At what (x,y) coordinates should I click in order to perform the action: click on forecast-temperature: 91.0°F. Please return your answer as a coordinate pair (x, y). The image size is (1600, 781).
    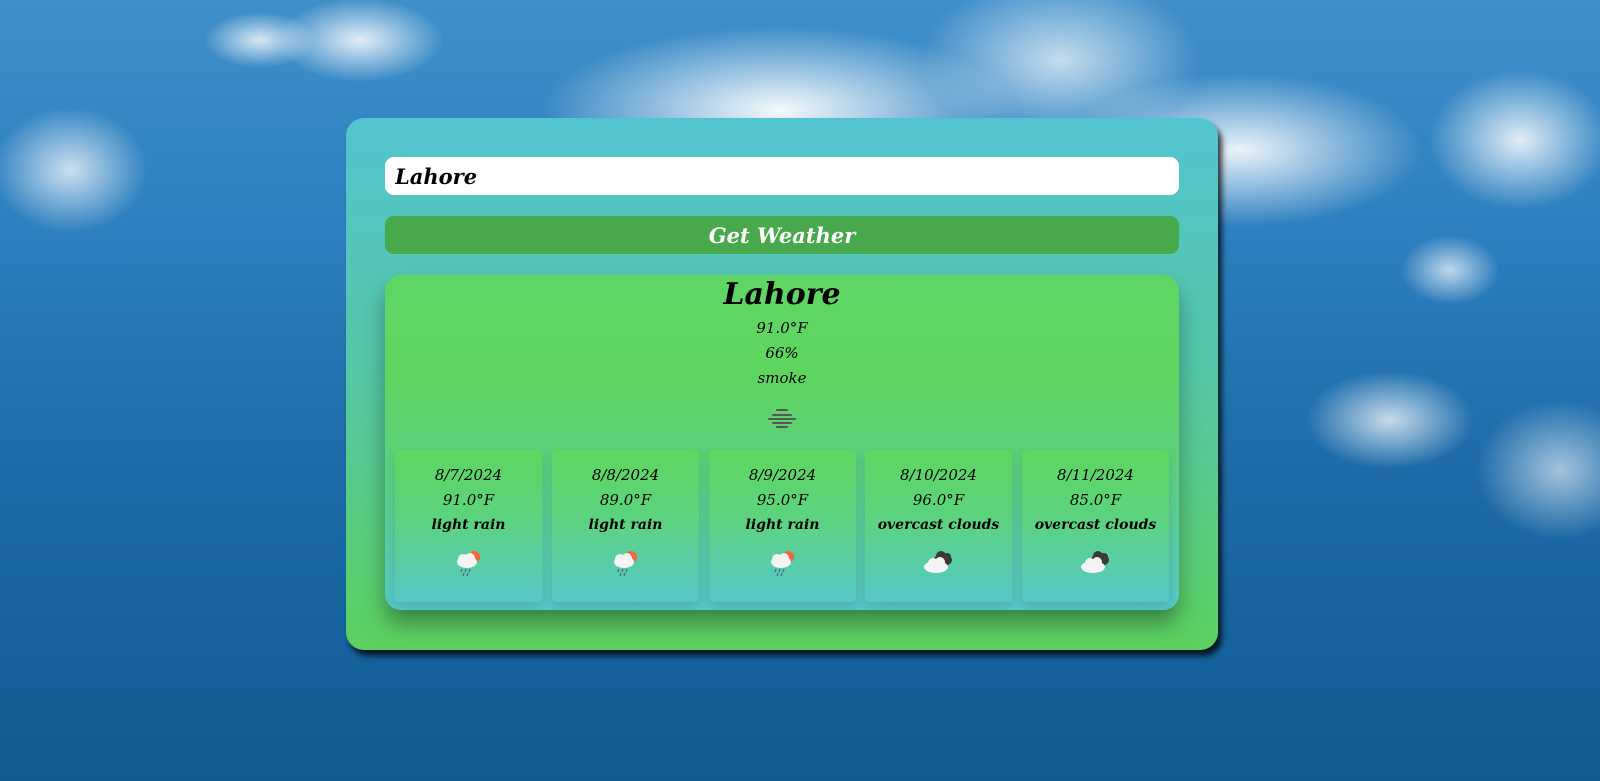
    Looking at the image, I should click on (468, 500).